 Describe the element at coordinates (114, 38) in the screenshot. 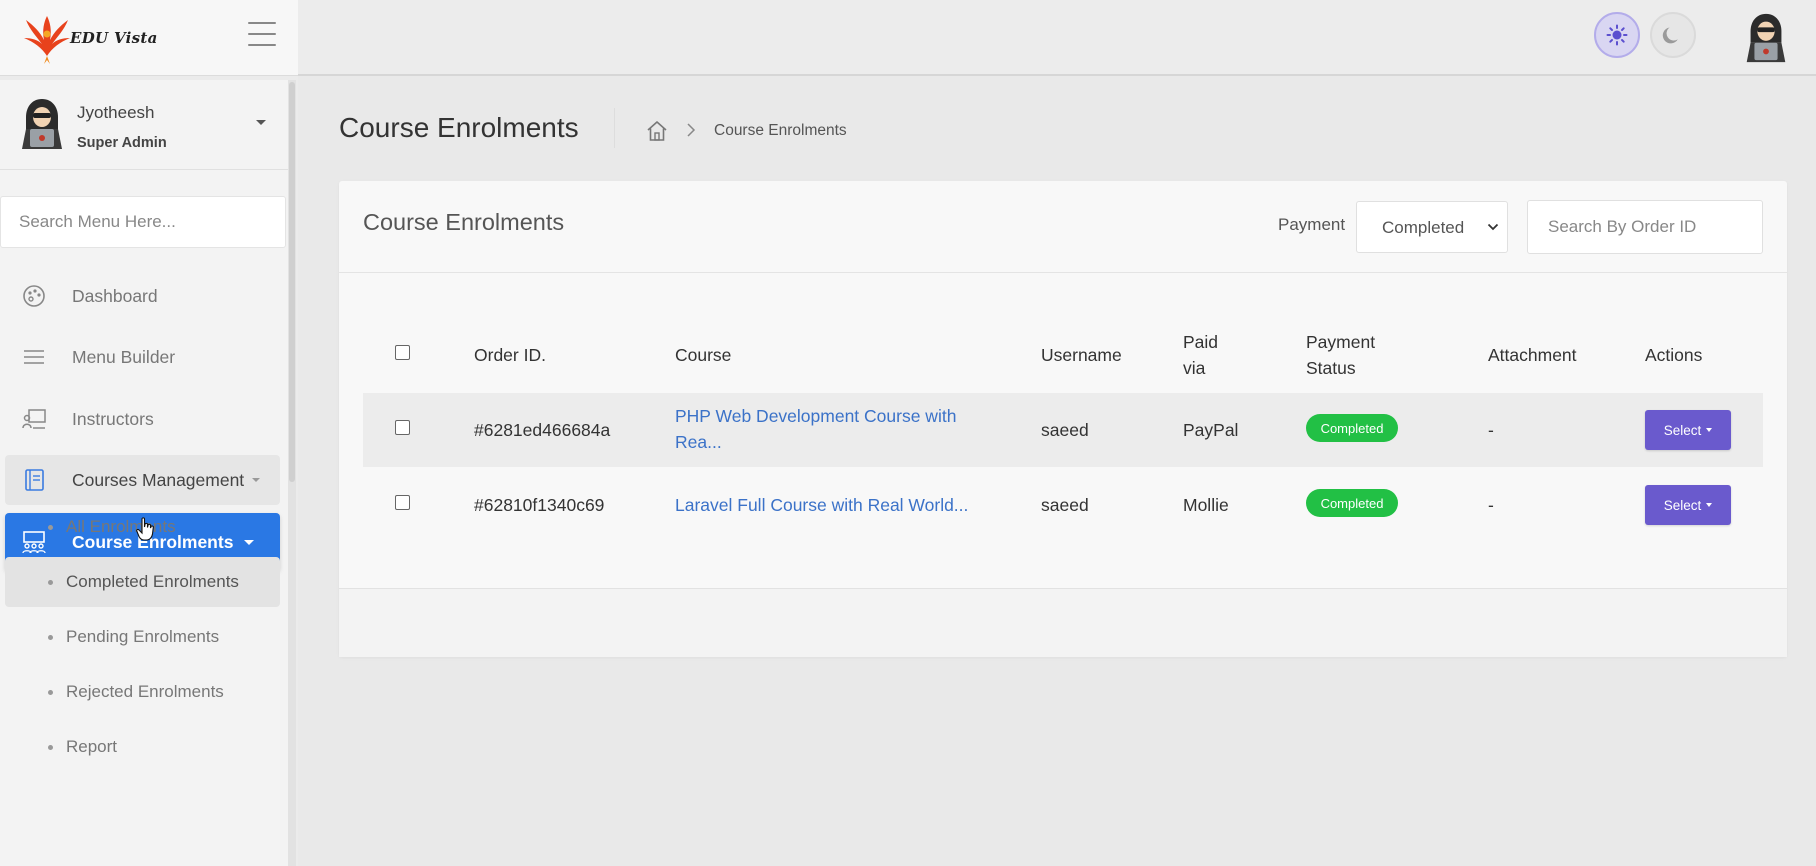

I see `brand-name: EDU Vista` at that location.